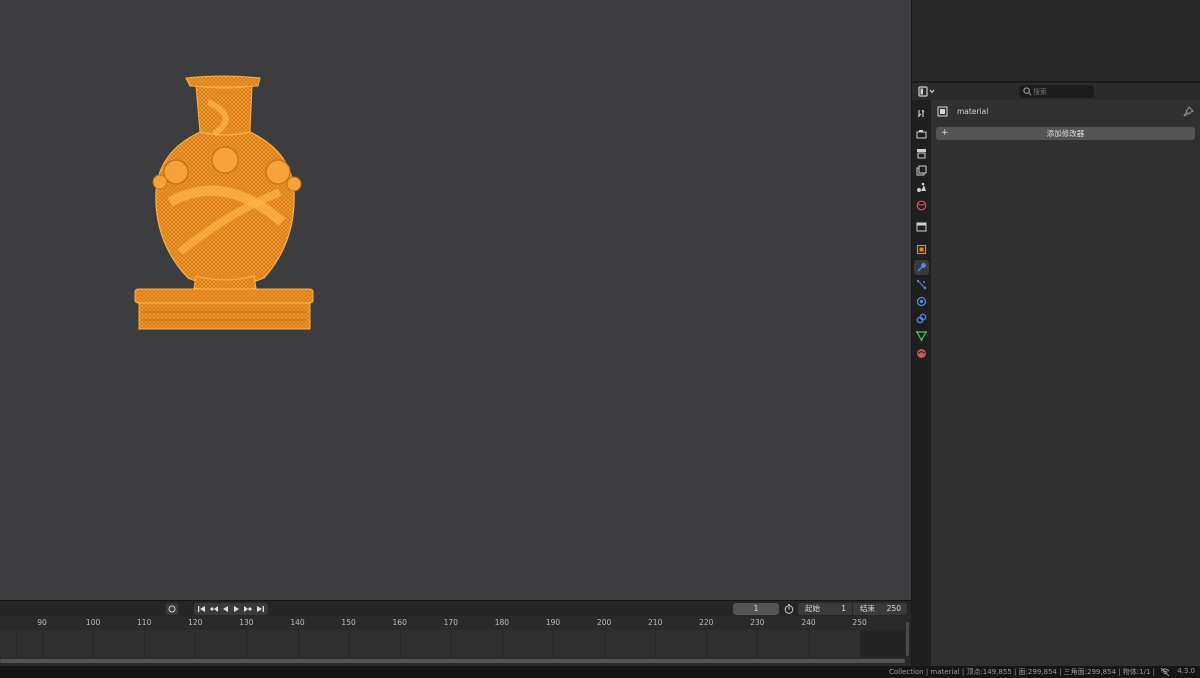  Describe the element at coordinates (502, 622) in the screenshot. I see `timeline-tick-label: 180` at that location.